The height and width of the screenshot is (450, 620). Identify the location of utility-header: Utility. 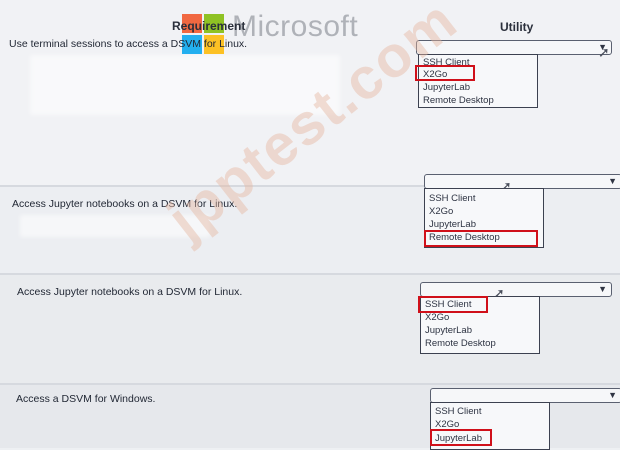
(517, 27).